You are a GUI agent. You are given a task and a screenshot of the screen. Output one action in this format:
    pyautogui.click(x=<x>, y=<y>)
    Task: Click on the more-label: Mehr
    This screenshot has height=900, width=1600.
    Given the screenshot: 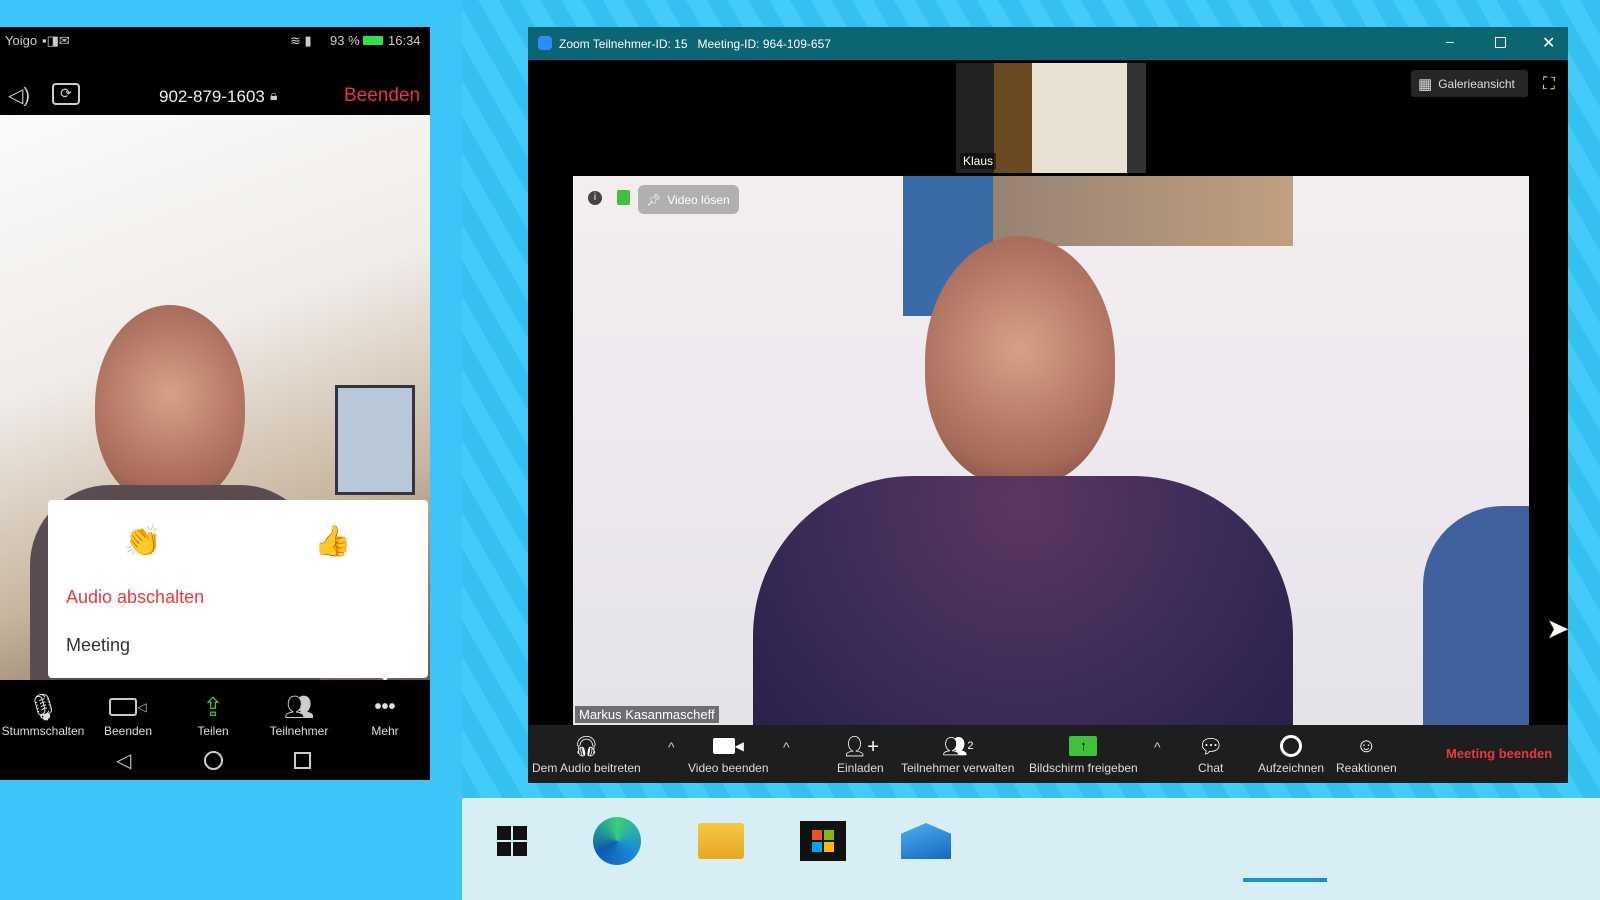 What is the action you would take?
    pyautogui.click(x=385, y=731)
    